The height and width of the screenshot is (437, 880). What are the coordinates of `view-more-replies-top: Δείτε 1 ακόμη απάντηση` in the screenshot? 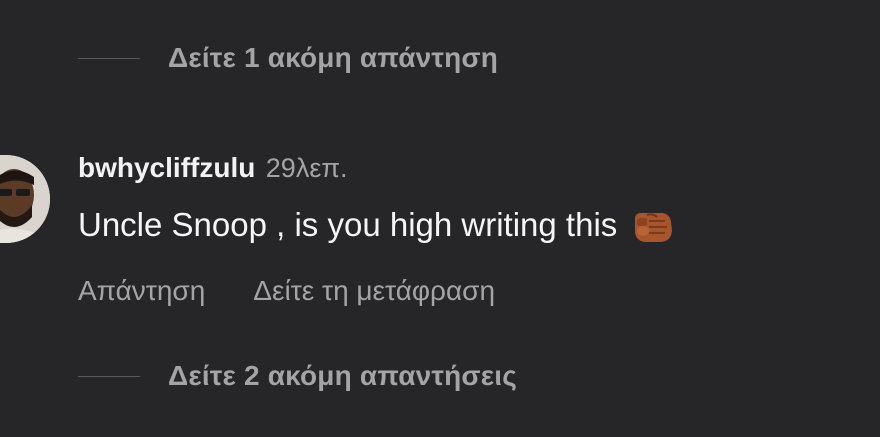 It's located at (288, 58).